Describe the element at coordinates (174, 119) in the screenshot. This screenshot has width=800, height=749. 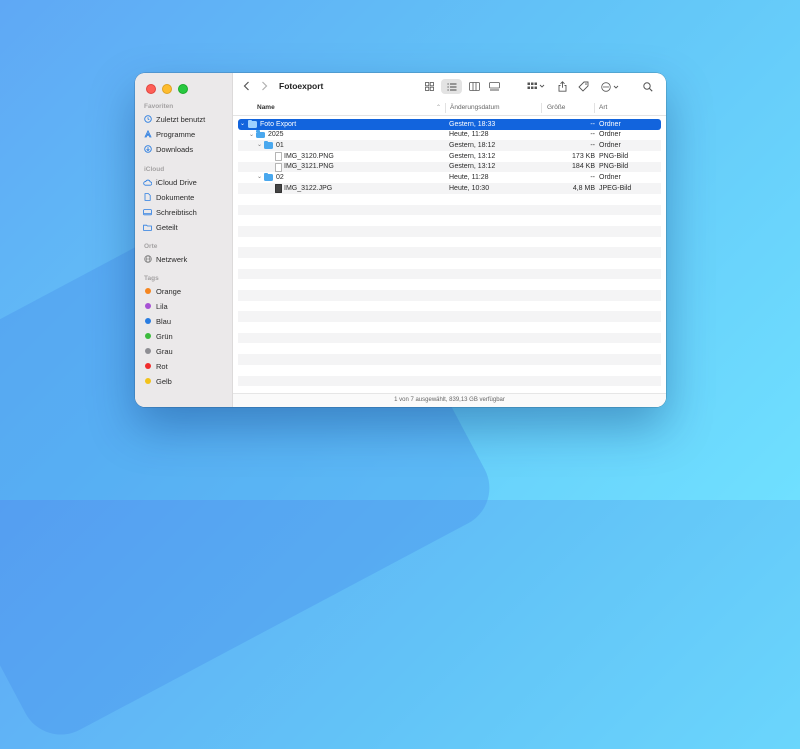
I see `sidebar-item-recents: Zuletzt benutzt` at that location.